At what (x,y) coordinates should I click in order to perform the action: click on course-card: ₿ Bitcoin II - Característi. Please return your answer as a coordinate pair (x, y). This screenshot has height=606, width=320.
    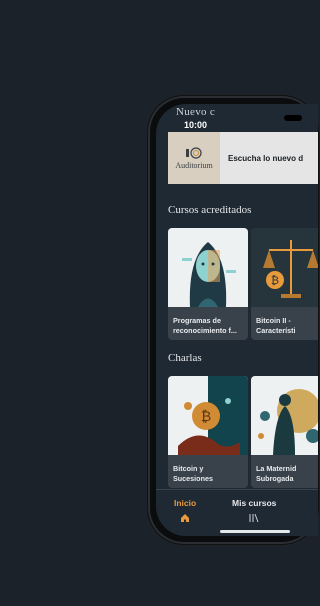
    Looking at the image, I should click on (284, 284).